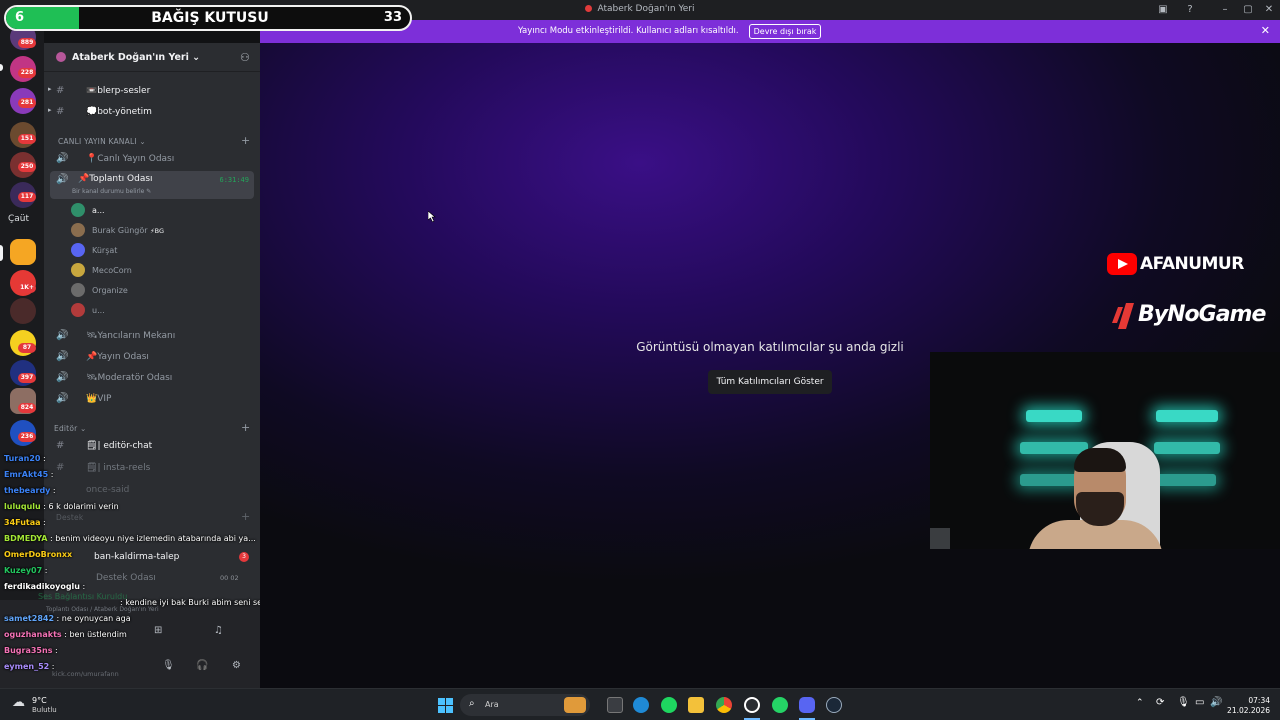  Describe the element at coordinates (45, 586) in the screenshot. I see `chat-message: ferdikadikoyoglu :` at that location.